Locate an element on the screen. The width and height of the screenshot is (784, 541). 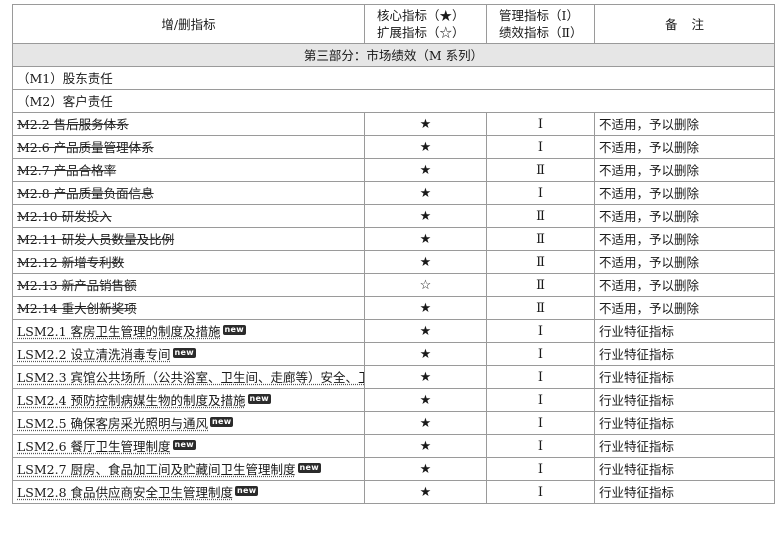
subsection-customer: （M2）客户责任 is located at coordinates (393, 101).